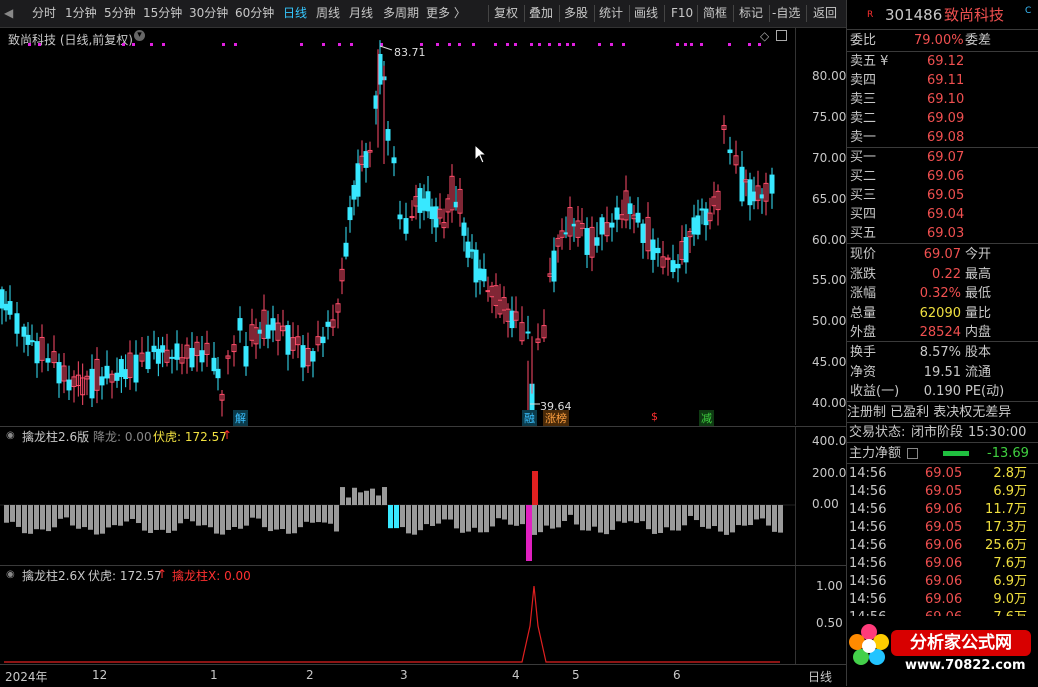 This screenshot has width=1038, height=687. I want to click on toolbar-divider, so click(806, 13).